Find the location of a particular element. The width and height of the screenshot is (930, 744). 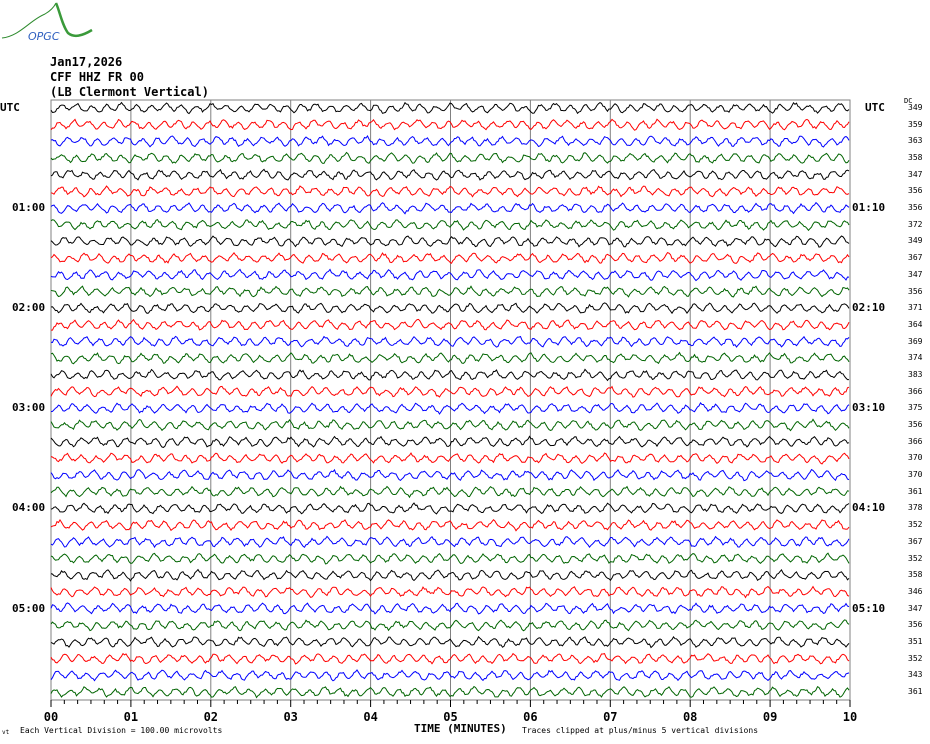

logo-text: OPGC is located at coordinates (44, 36).